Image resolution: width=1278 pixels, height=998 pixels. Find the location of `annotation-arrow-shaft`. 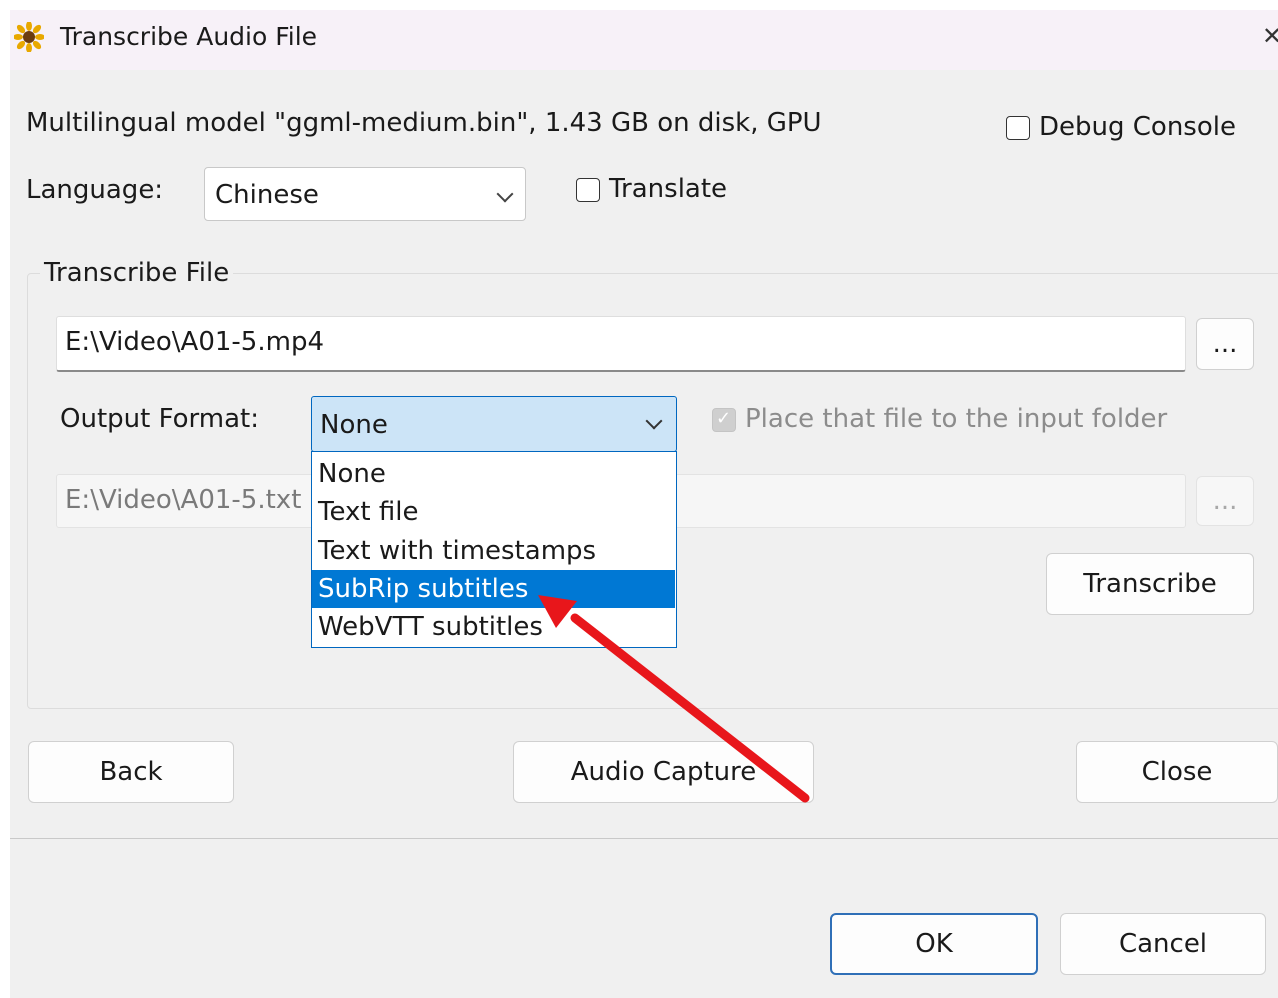

annotation-arrow-shaft is located at coordinates (690, 708).